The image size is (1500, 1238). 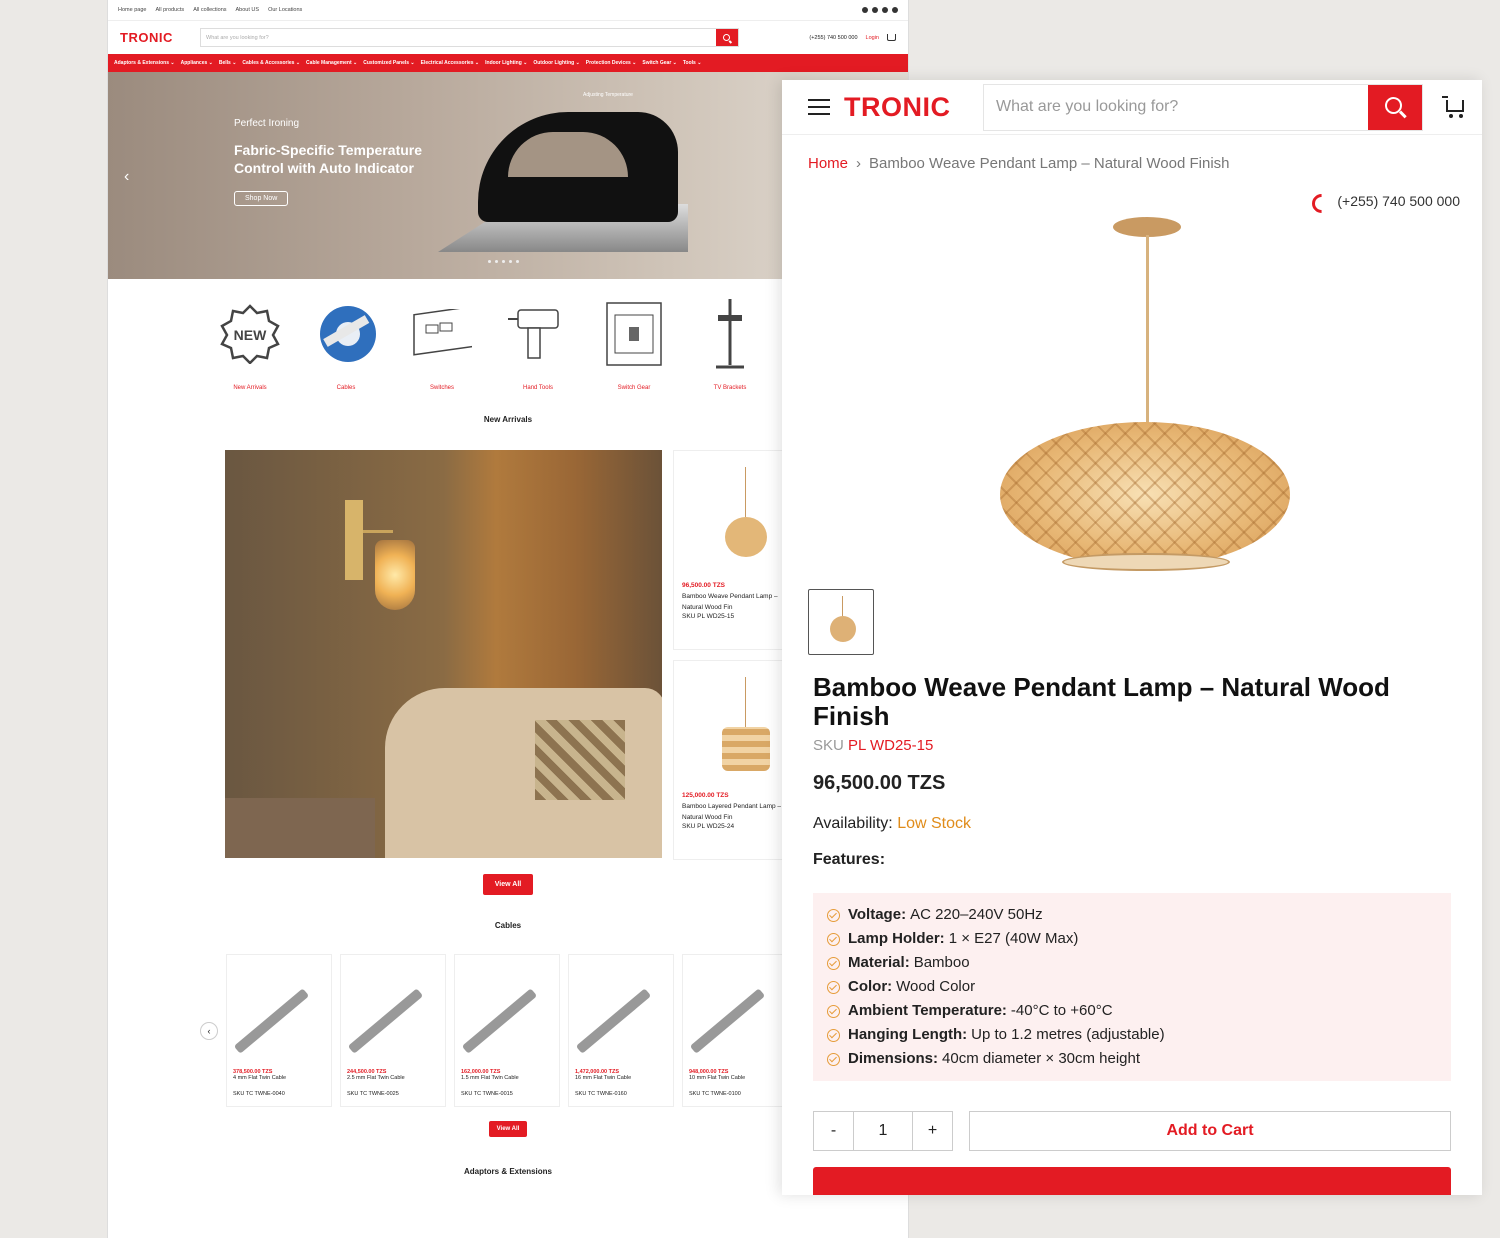 I want to click on top-link-about: About US, so click(x=248, y=10).